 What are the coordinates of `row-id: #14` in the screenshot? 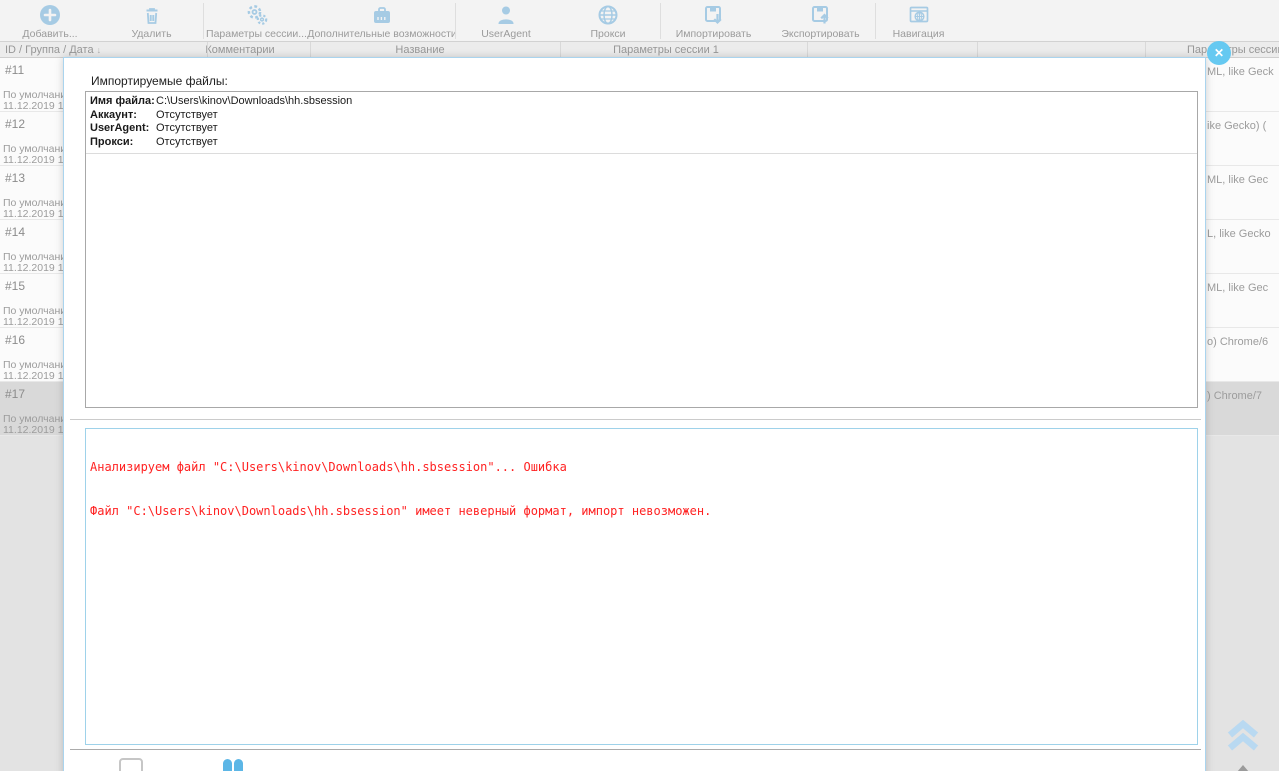 It's located at (15, 232).